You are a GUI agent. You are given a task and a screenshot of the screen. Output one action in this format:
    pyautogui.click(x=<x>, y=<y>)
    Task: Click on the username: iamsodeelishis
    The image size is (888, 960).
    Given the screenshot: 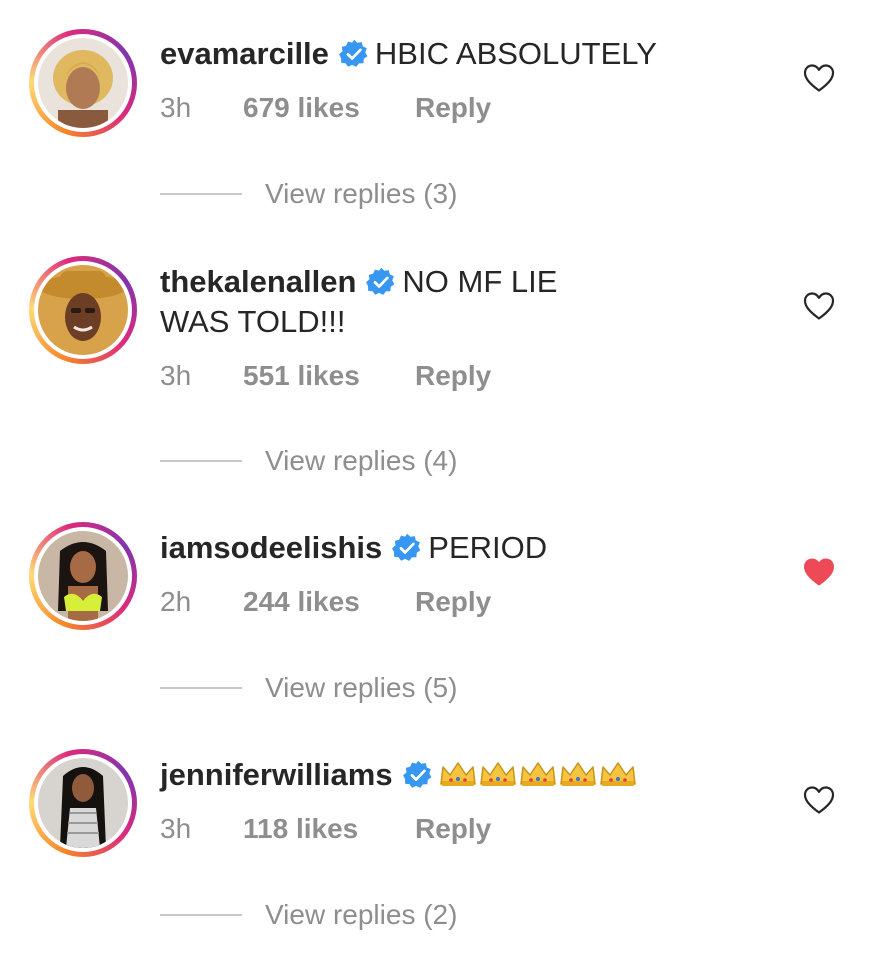 What is the action you would take?
    pyautogui.click(x=271, y=547)
    